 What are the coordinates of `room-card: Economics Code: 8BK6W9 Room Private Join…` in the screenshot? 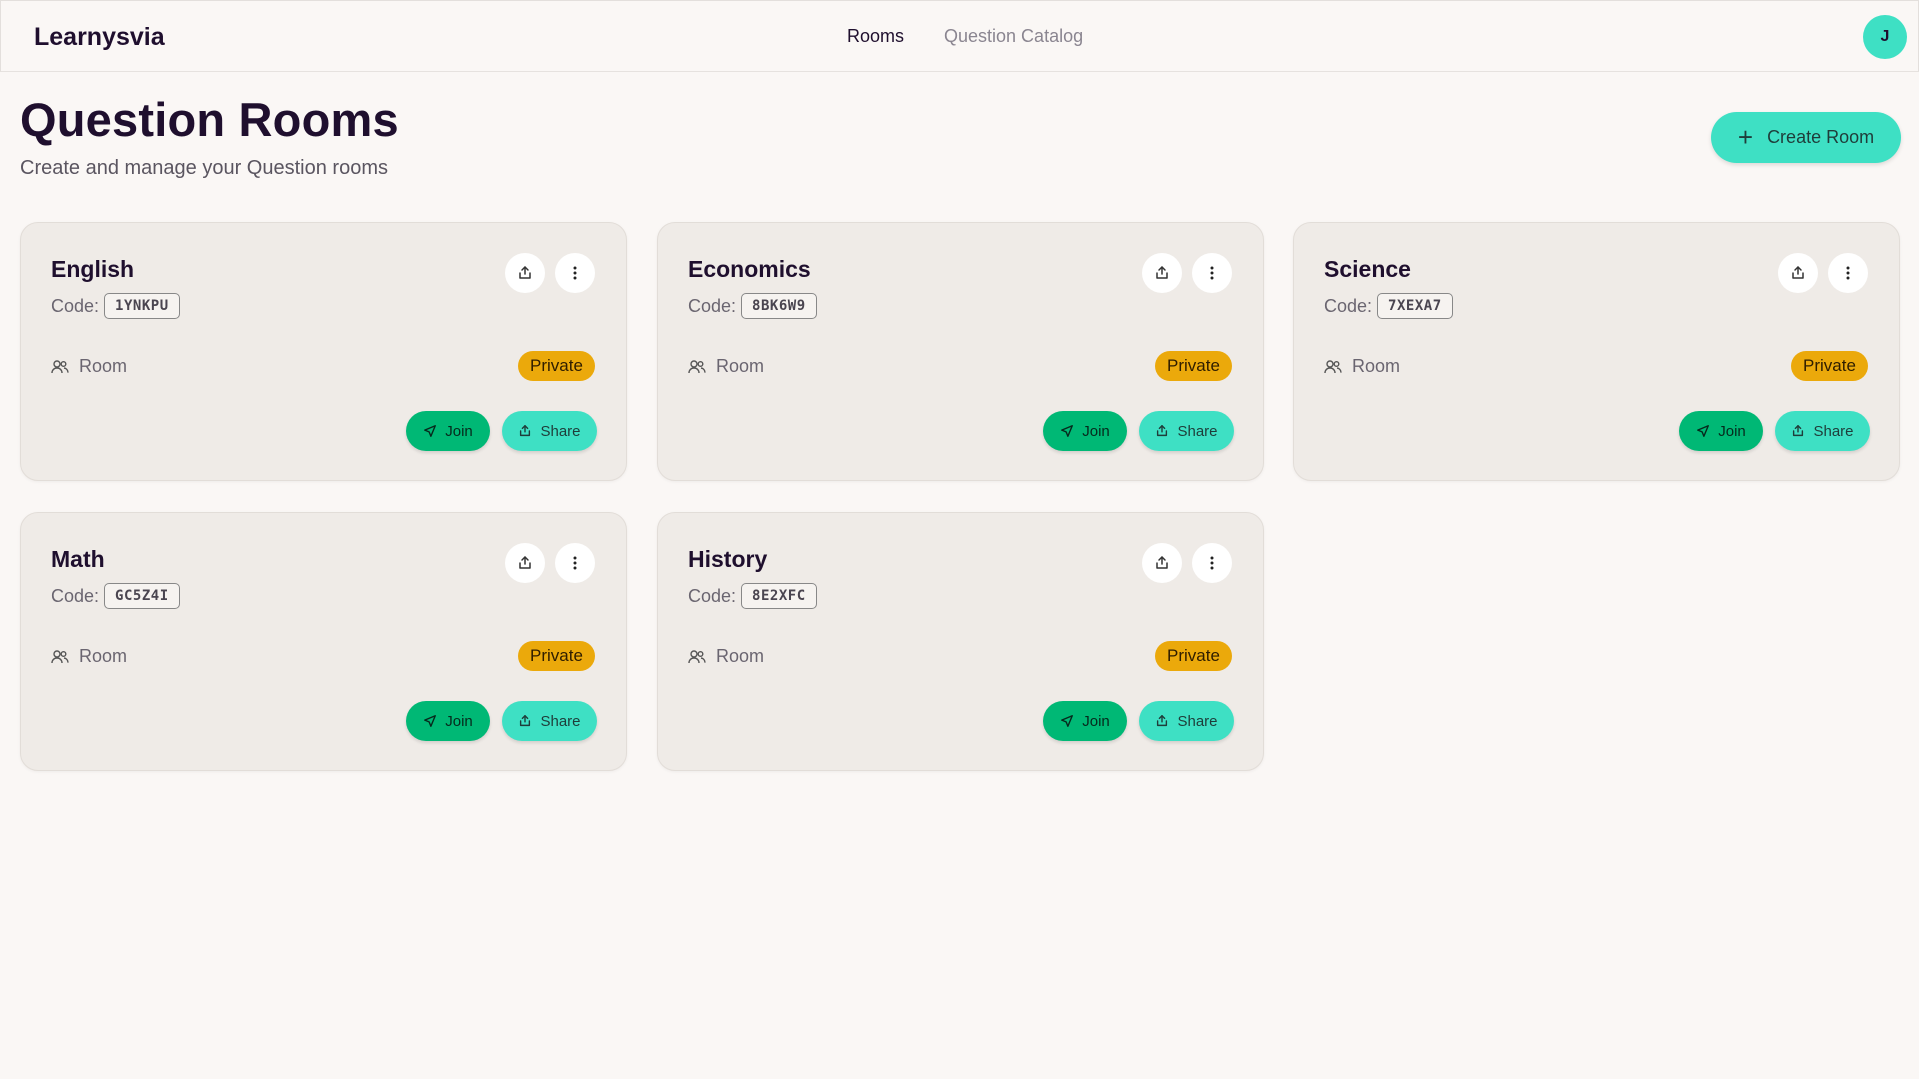 It's located at (960, 351).